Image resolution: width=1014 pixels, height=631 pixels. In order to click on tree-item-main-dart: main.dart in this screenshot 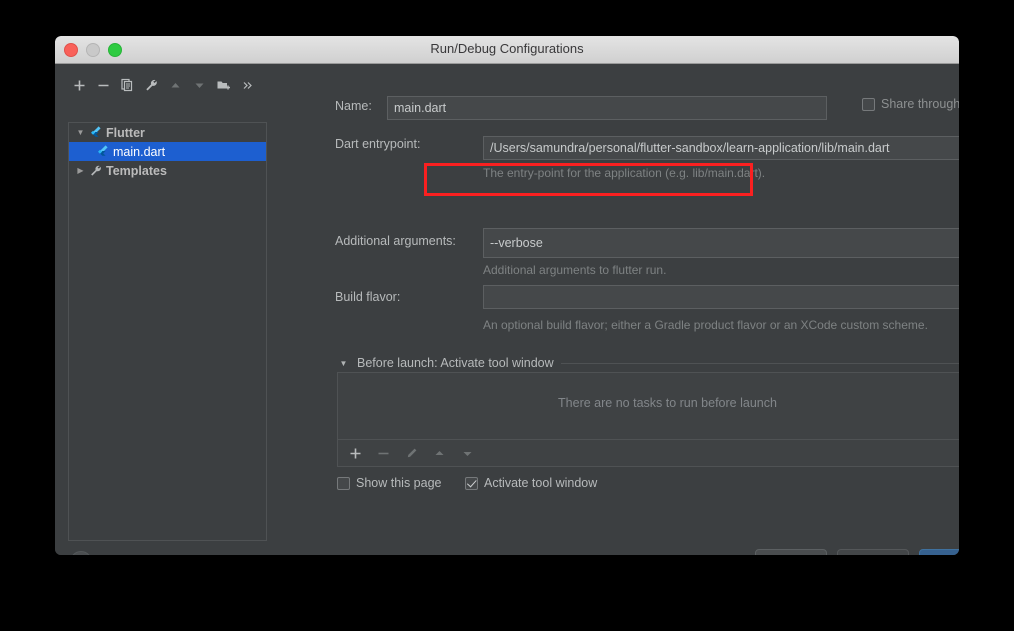, I will do `click(167, 151)`.